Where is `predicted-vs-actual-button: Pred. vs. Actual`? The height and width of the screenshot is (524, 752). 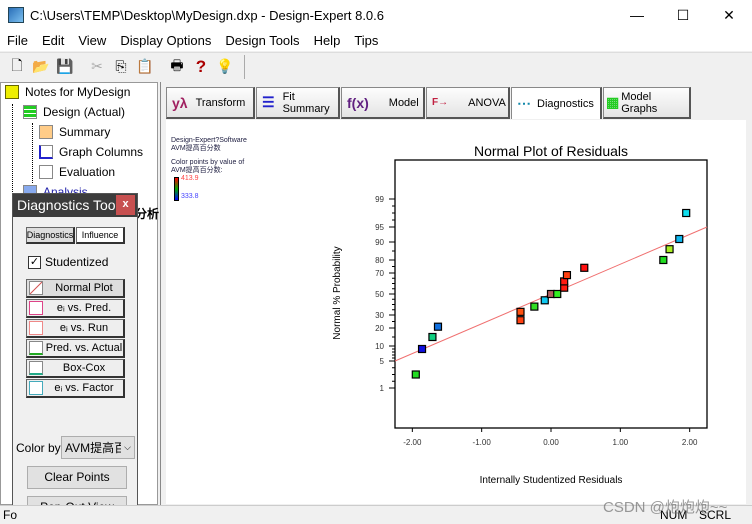 predicted-vs-actual-button: Pred. vs. Actual is located at coordinates (75, 348).